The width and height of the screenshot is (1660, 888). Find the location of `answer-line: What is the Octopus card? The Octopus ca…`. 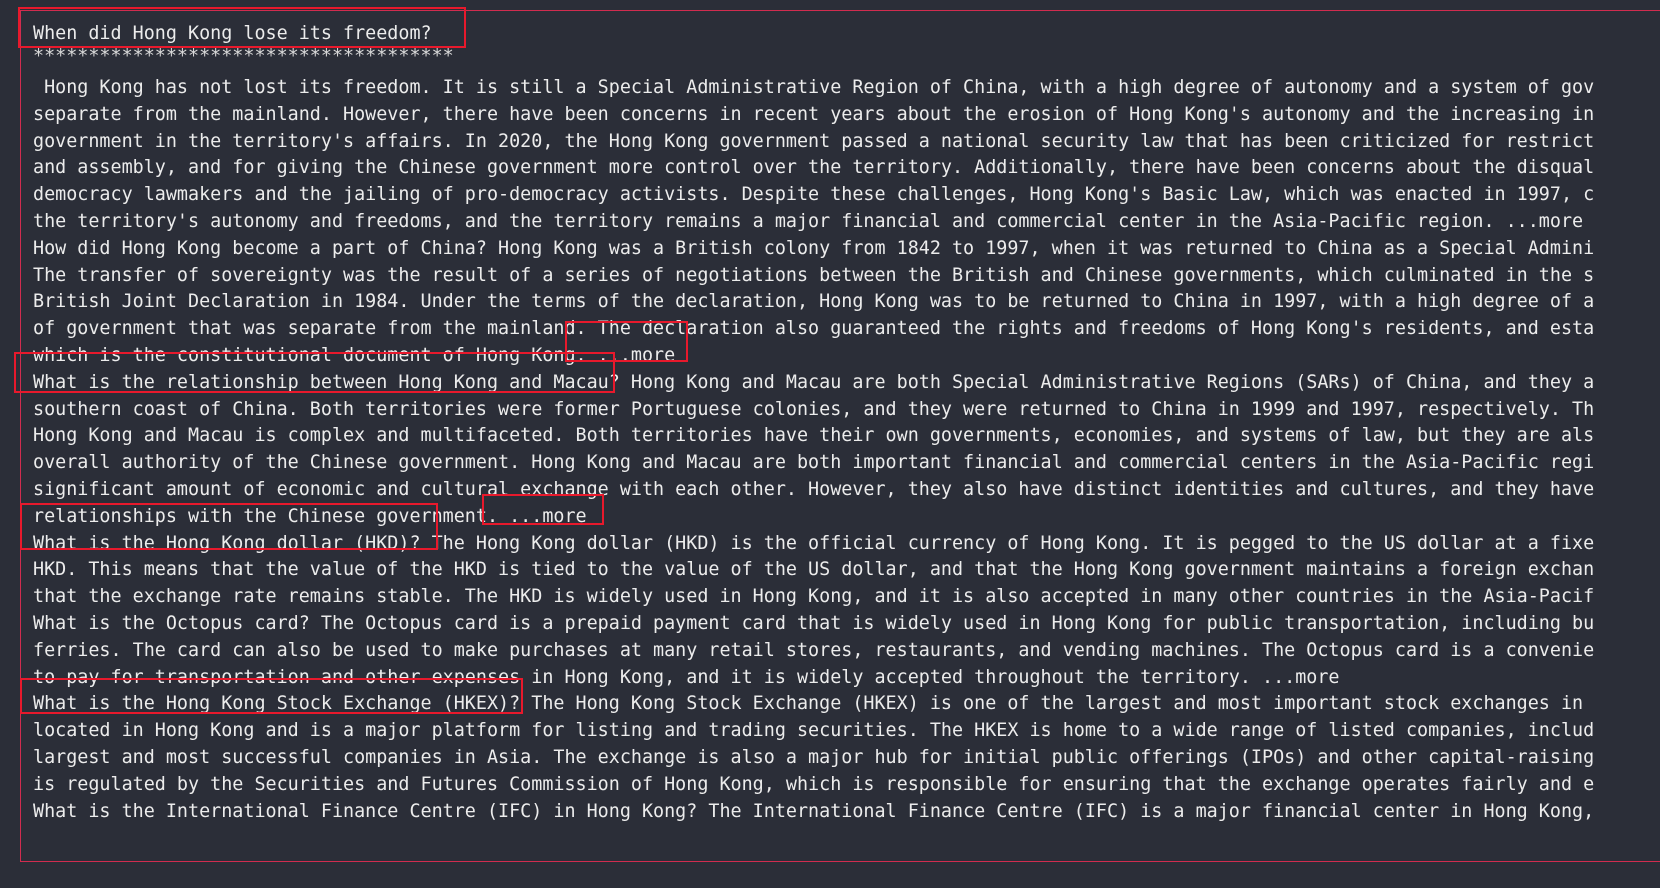

answer-line: What is the Octopus card? The Octopus ca… is located at coordinates (814, 623).